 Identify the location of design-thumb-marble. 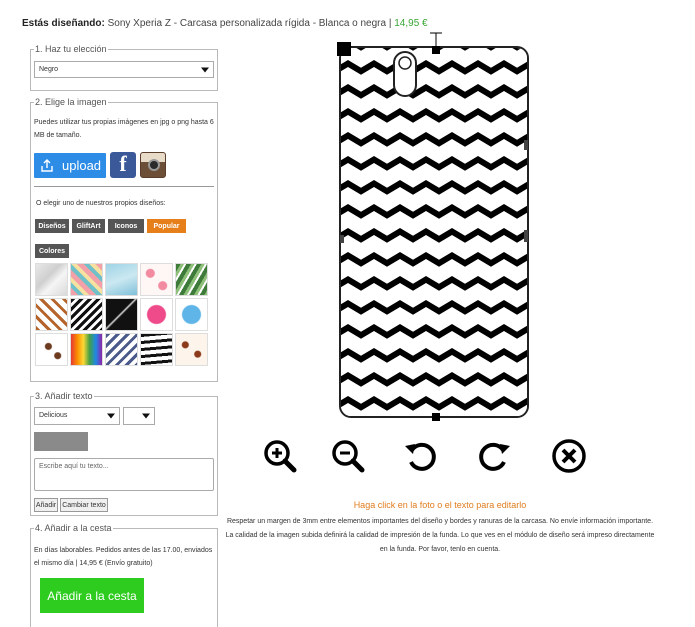
(51, 279).